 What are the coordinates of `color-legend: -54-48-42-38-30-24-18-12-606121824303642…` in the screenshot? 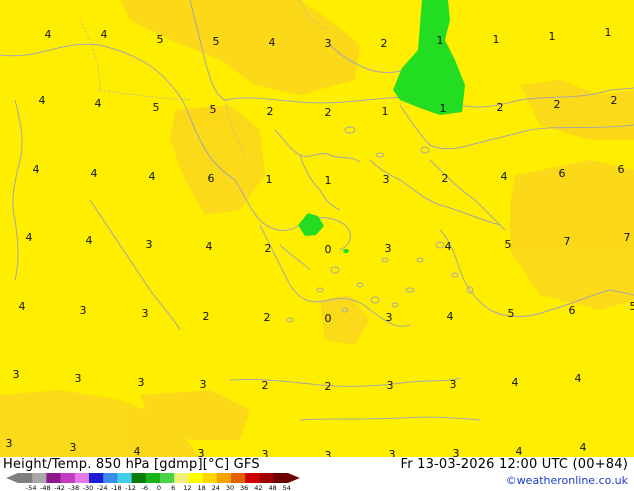 It's located at (150, 481).